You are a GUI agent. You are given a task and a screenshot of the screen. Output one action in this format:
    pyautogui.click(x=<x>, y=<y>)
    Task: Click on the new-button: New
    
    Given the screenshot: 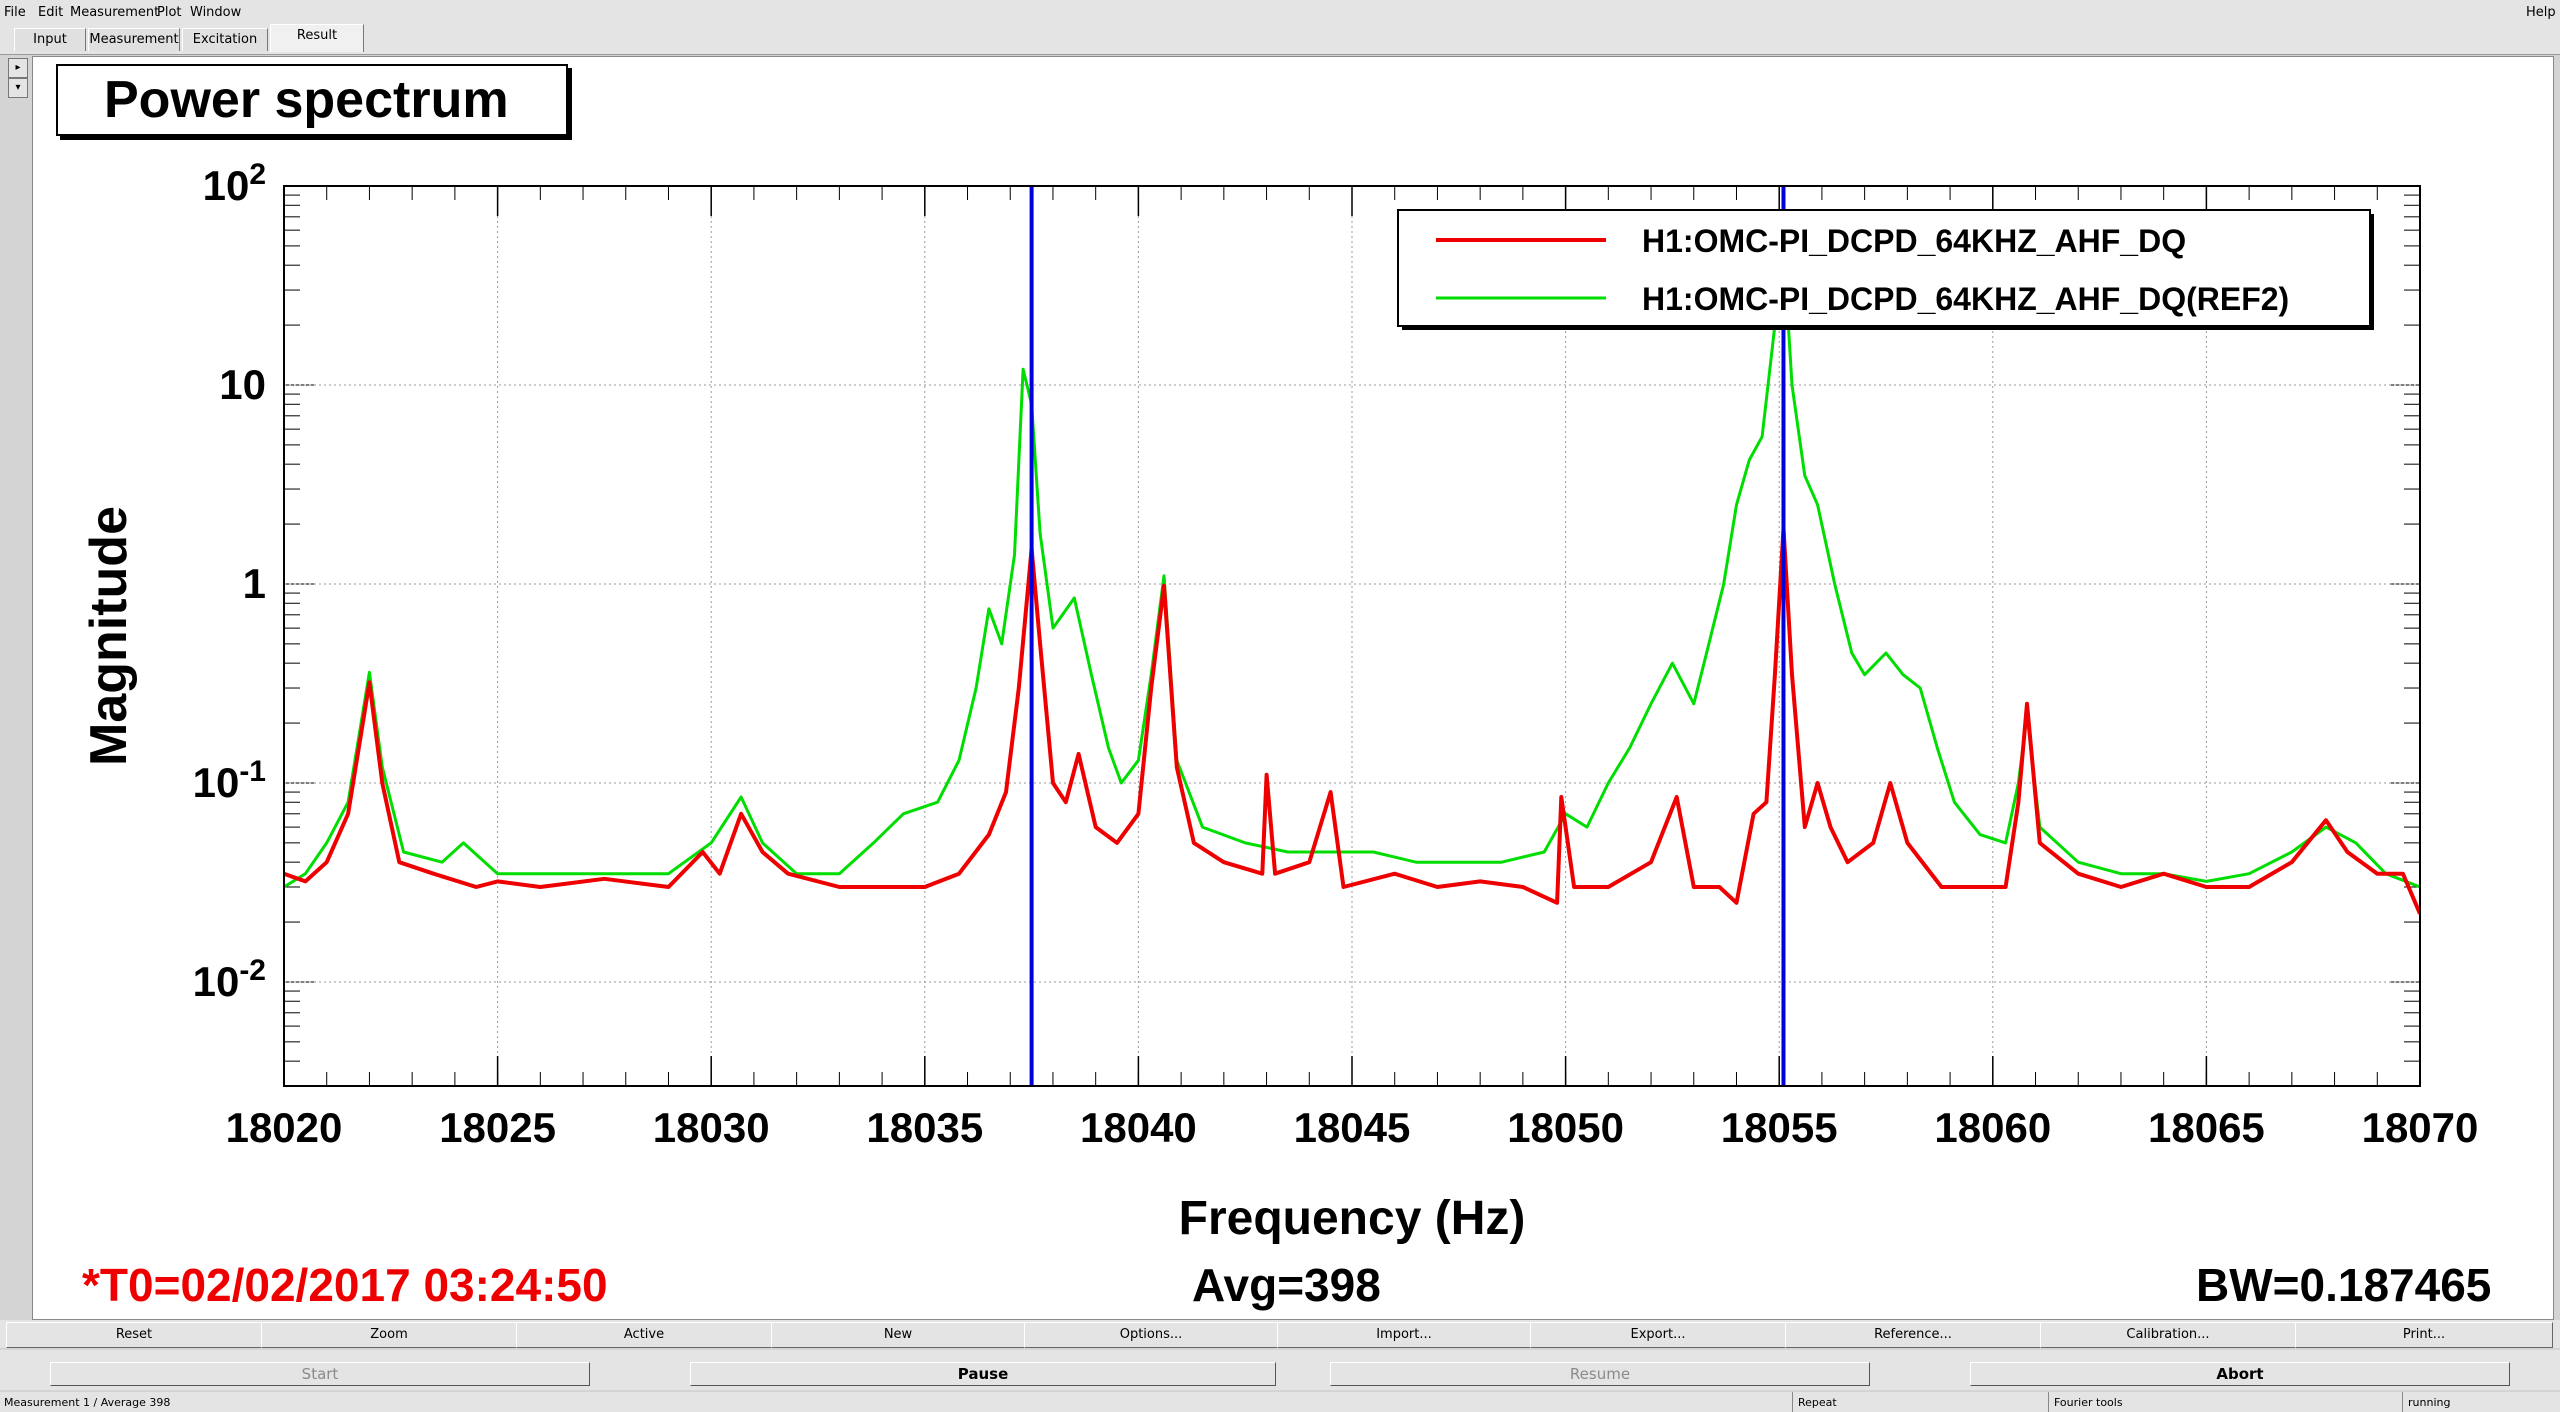 What is the action you would take?
    pyautogui.click(x=898, y=1335)
    